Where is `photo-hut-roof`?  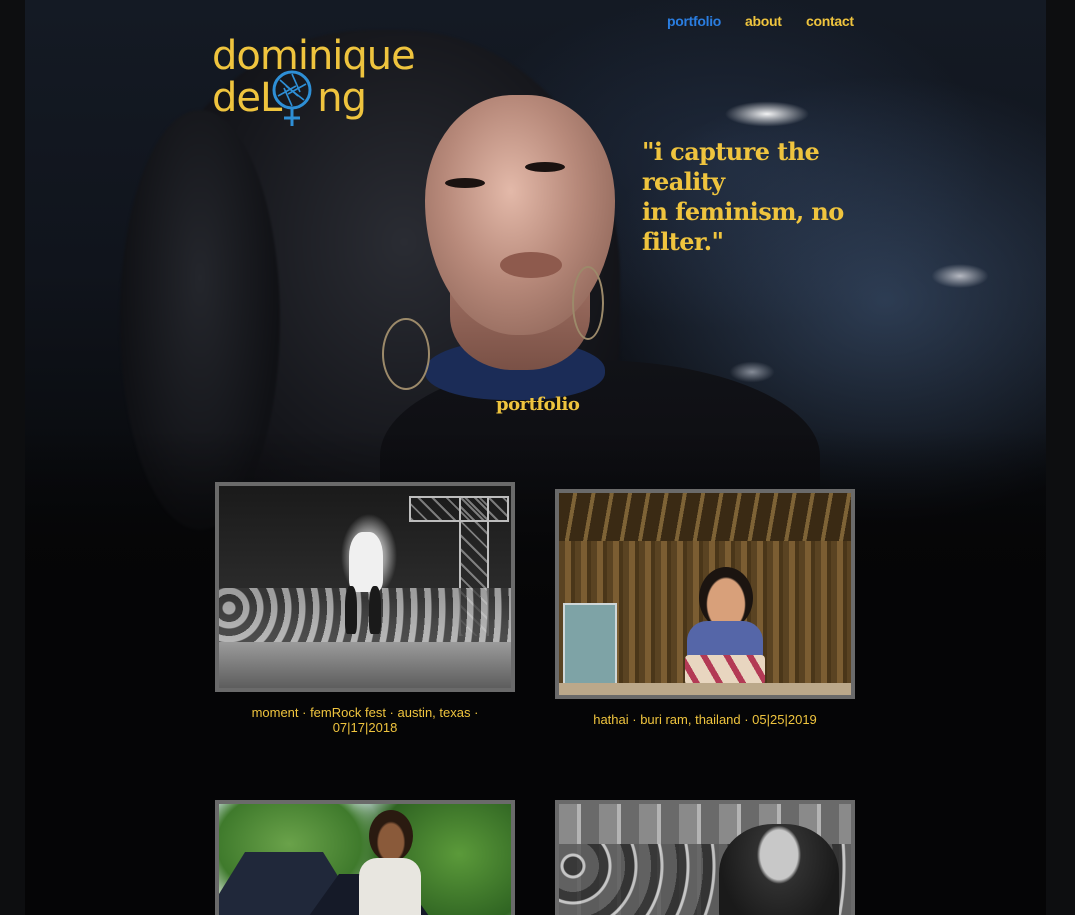
photo-hut-roof is located at coordinates (705, 517).